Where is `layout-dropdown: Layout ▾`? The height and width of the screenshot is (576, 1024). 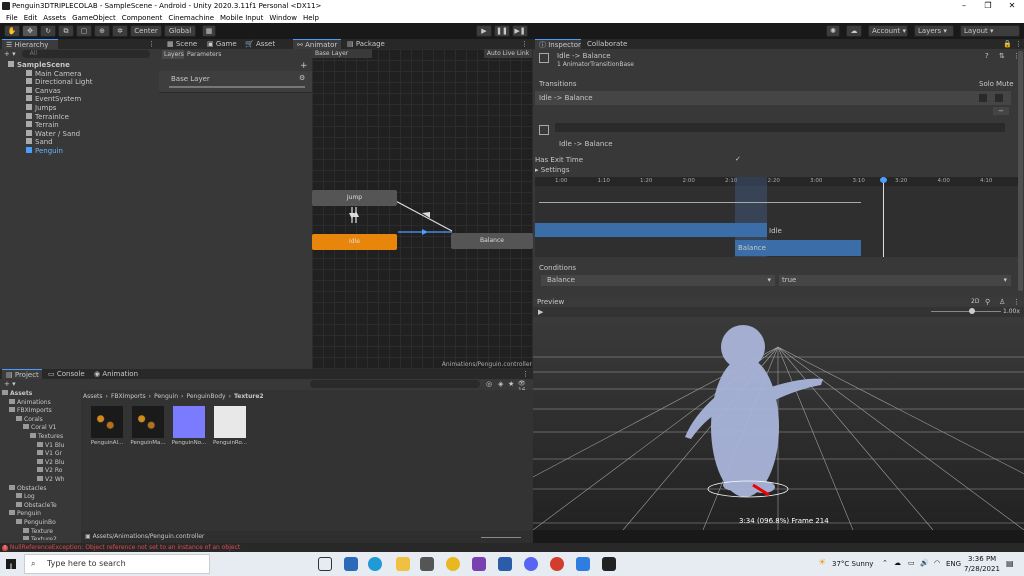
layout-dropdown: Layout ▾ is located at coordinates (990, 31).